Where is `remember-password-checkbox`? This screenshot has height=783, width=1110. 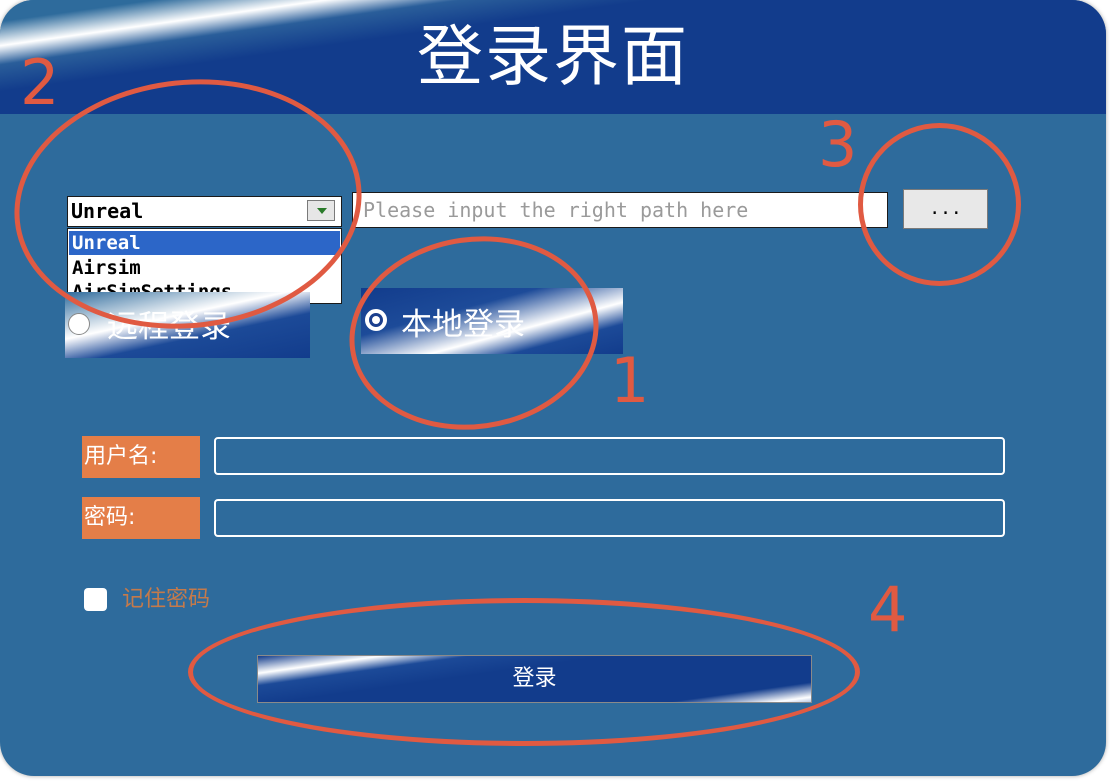 remember-password-checkbox is located at coordinates (95, 599).